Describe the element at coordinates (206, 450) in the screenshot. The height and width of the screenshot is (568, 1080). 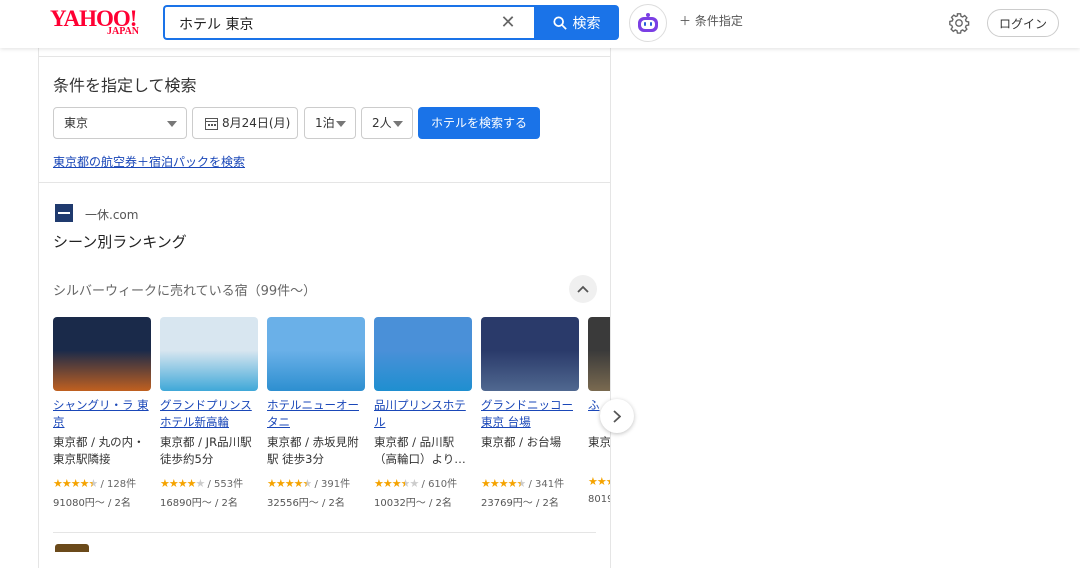
I see `hotel-area: 東京都 / JR品川駅徒歩約5分` at that location.